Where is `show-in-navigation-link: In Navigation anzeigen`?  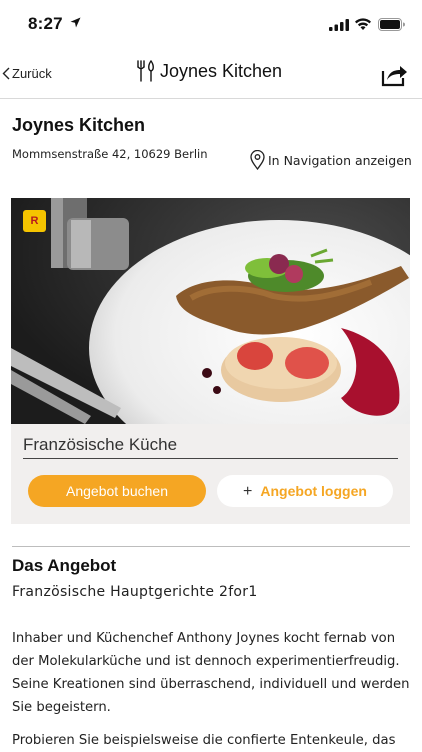 show-in-navigation-link: In Navigation anzeigen is located at coordinates (331, 160).